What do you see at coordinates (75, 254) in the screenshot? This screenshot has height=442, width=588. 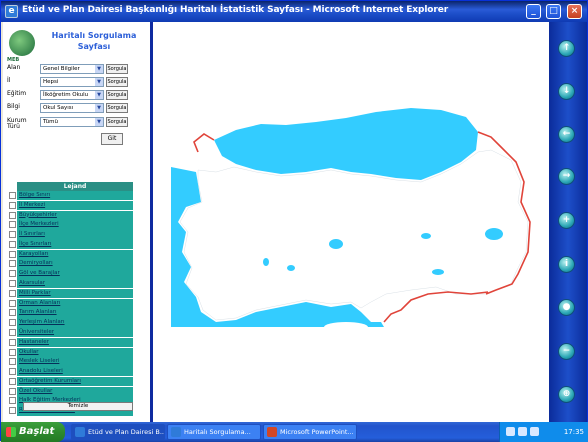 I see `legend-item-label: Karayolları` at bounding box center [75, 254].